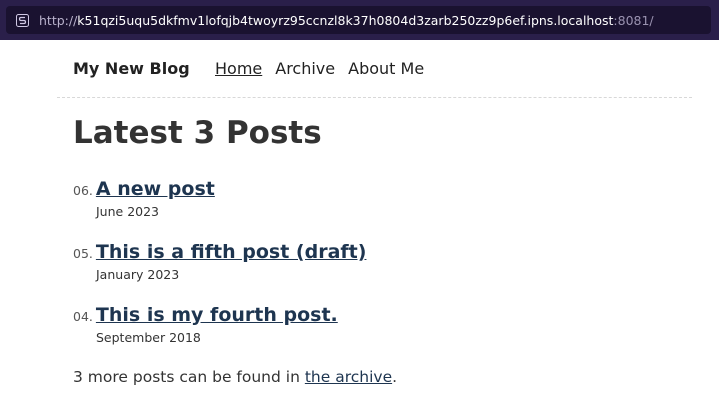  Describe the element at coordinates (348, 377) in the screenshot. I see `archive-link: the archive` at that location.